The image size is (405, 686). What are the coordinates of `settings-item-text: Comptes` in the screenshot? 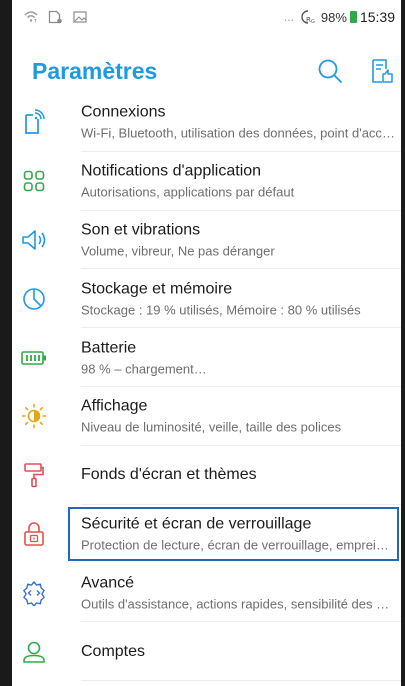 It's located at (238, 652).